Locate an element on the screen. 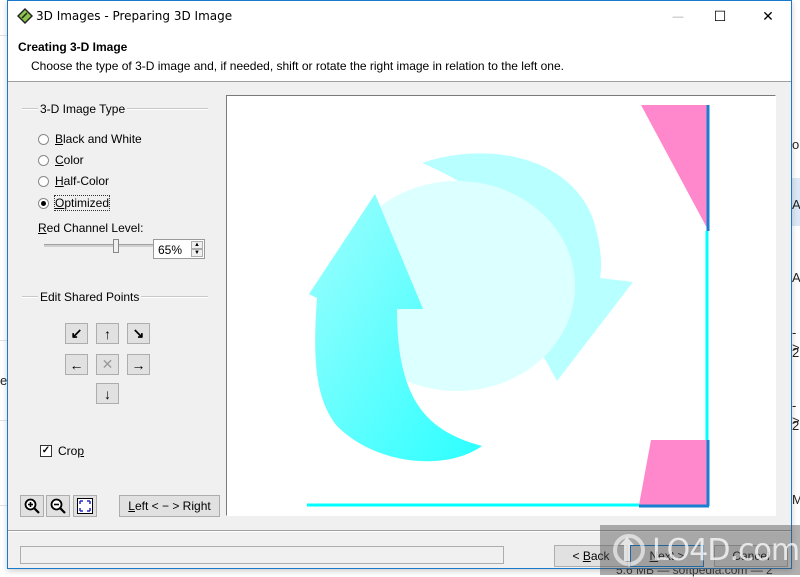  zoom-in-button is located at coordinates (32, 506).